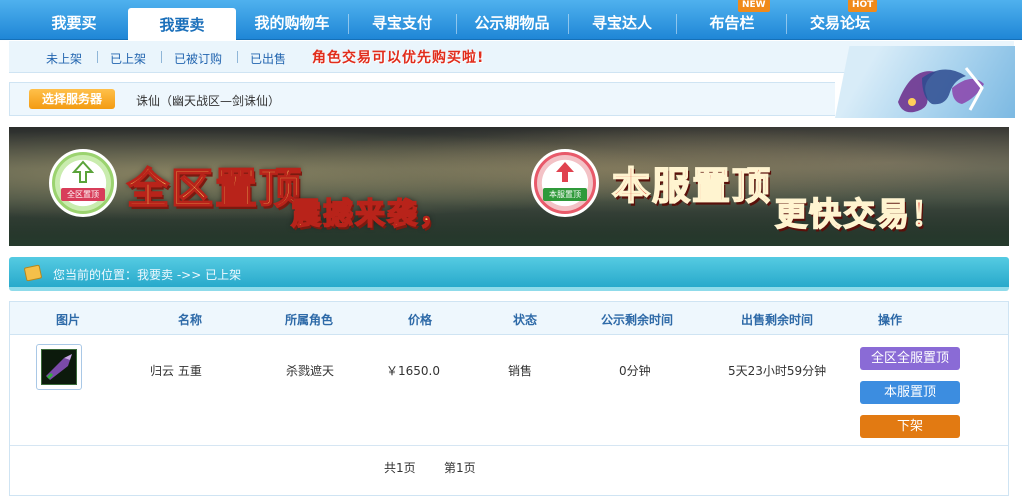 The image size is (1022, 504). I want to click on breadcrumb: 您当前的位置：我要卖 ->> 已上架, so click(509, 274).